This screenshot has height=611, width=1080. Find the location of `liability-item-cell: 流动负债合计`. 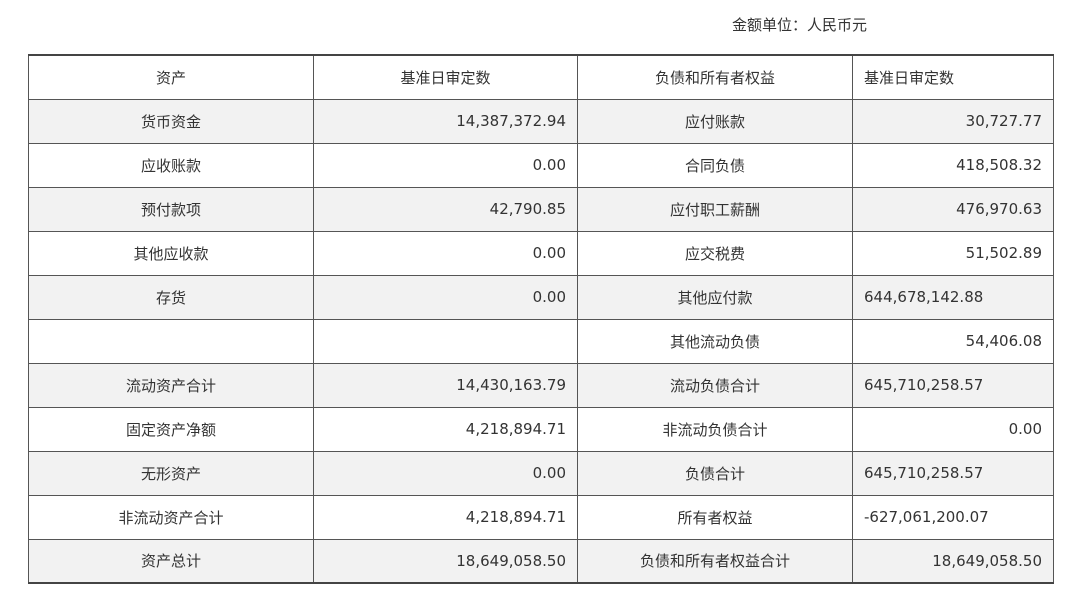

liability-item-cell: 流动负债合计 is located at coordinates (715, 385).